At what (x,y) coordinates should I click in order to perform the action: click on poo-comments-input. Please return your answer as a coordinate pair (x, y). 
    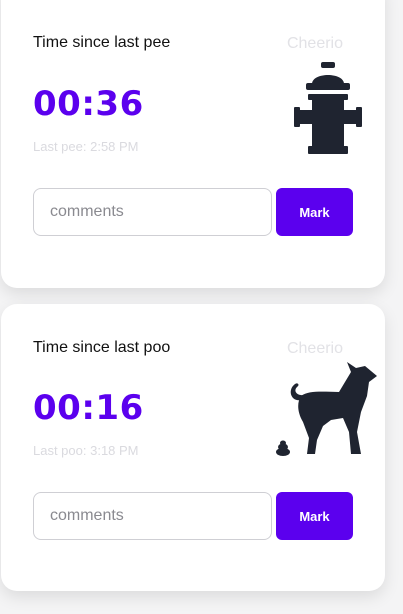
    Looking at the image, I should click on (152, 516).